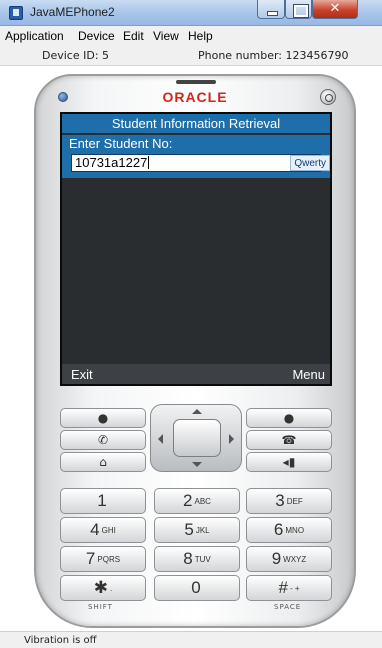 The height and width of the screenshot is (648, 382). I want to click on key-7: 7 PQRS, so click(103, 559).